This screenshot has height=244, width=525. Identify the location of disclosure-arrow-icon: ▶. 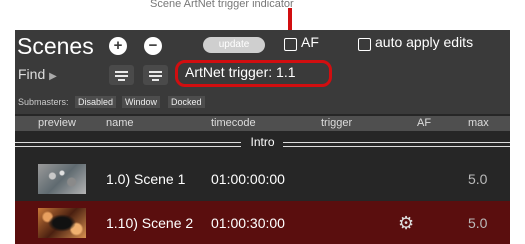
(53, 76).